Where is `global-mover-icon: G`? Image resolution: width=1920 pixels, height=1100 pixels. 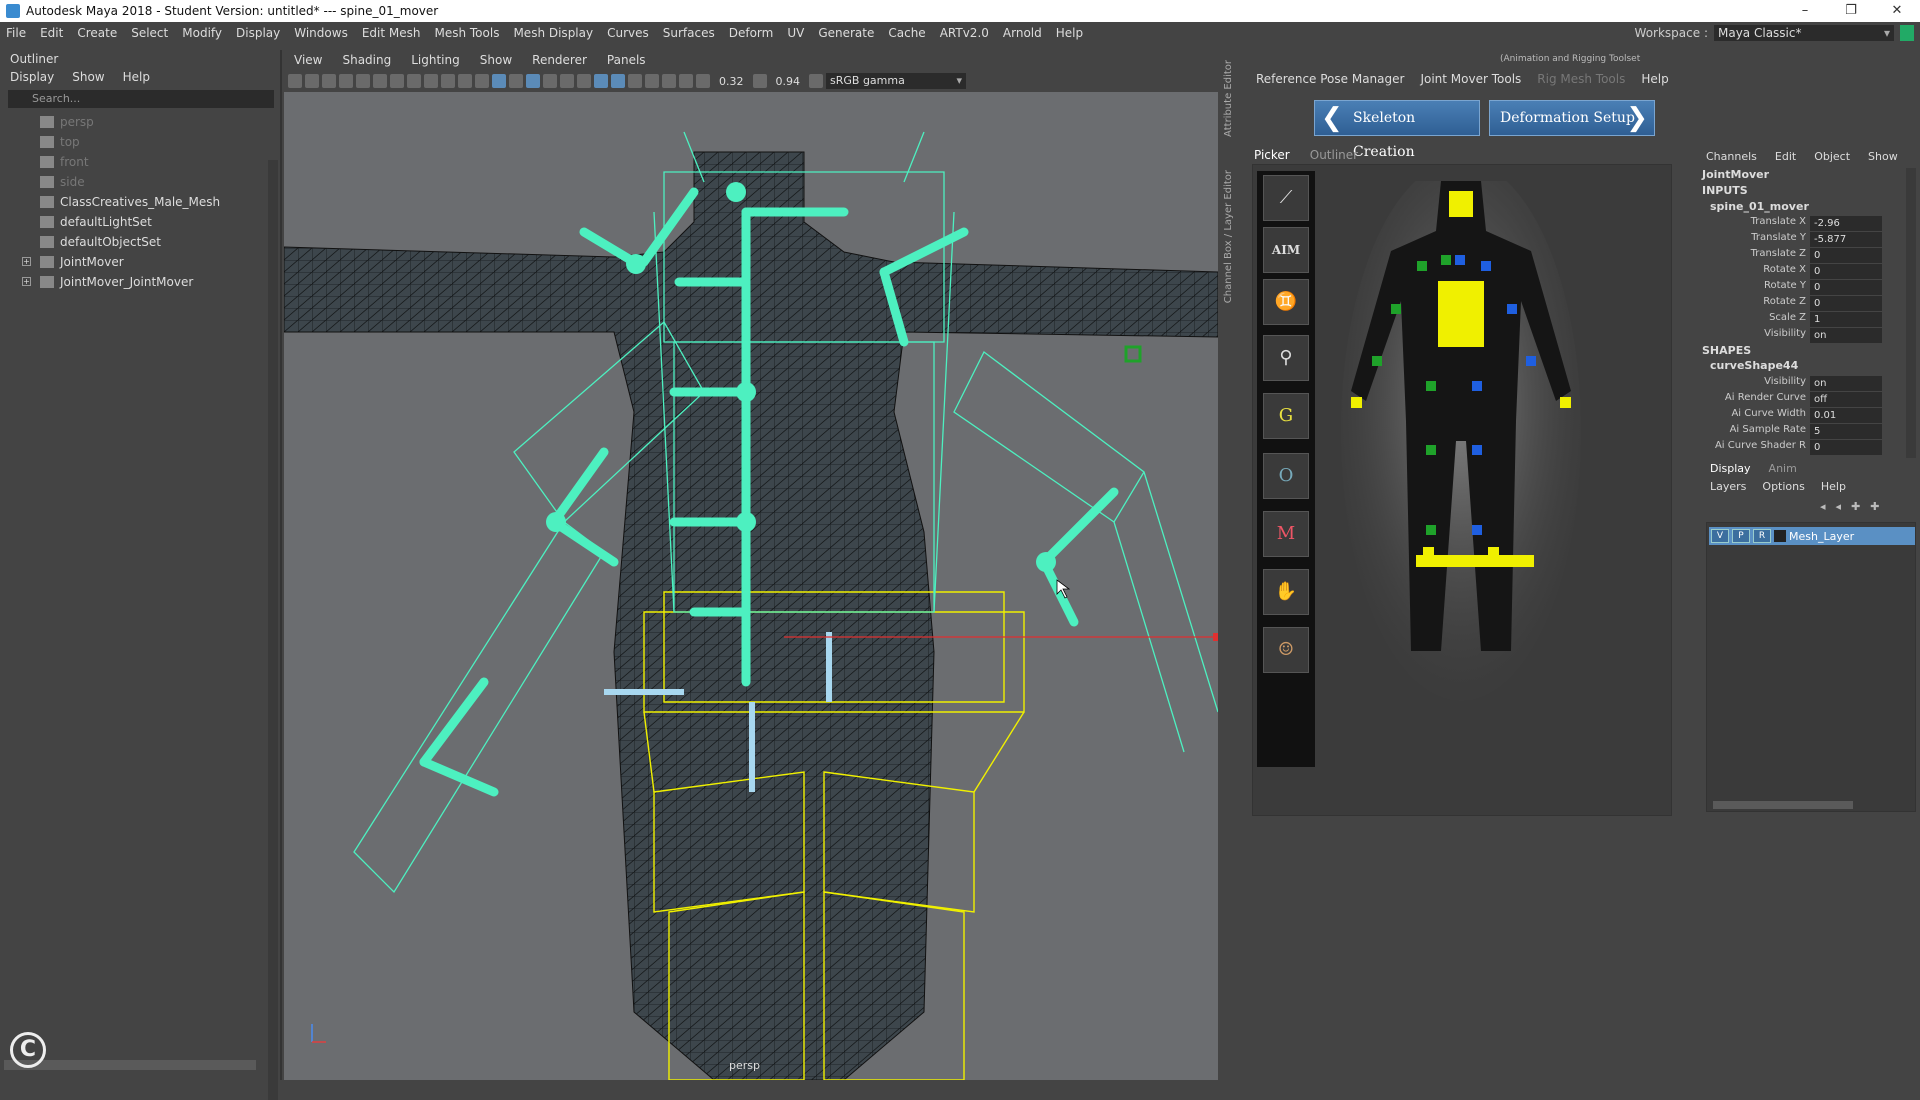
global-mover-icon: G is located at coordinates (1286, 416).